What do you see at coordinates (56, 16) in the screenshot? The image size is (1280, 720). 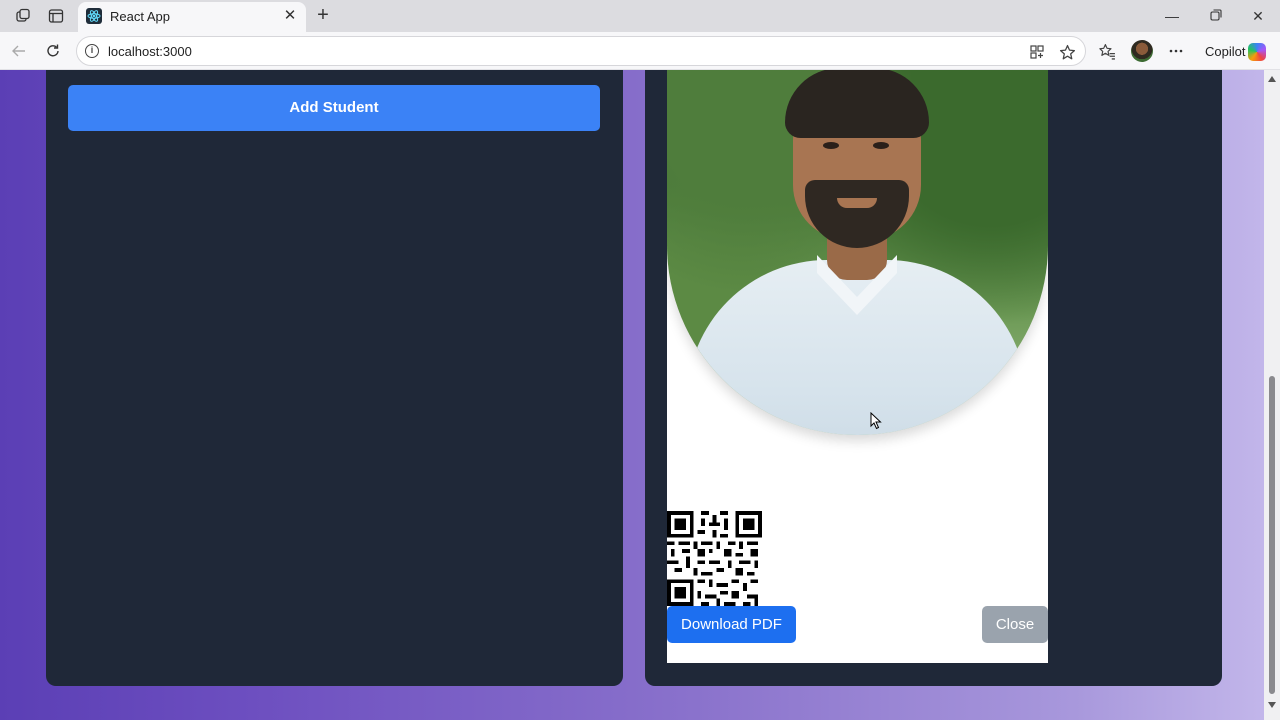 I see `tab-actions-icon` at bounding box center [56, 16].